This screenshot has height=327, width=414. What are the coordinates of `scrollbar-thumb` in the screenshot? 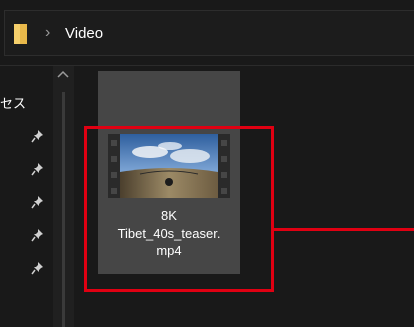 It's located at (63, 209).